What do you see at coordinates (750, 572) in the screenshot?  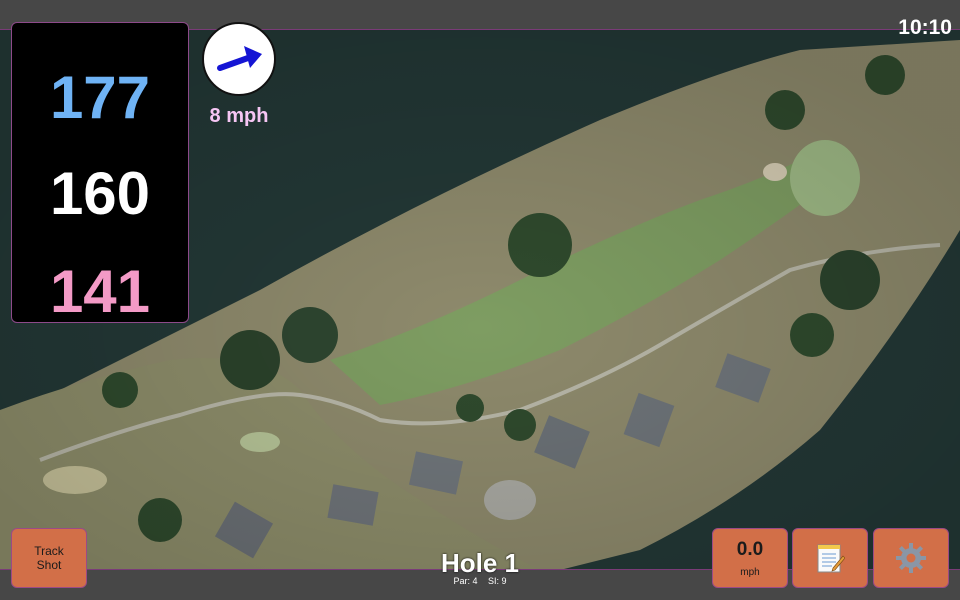 I see `speed-unit: mph` at bounding box center [750, 572].